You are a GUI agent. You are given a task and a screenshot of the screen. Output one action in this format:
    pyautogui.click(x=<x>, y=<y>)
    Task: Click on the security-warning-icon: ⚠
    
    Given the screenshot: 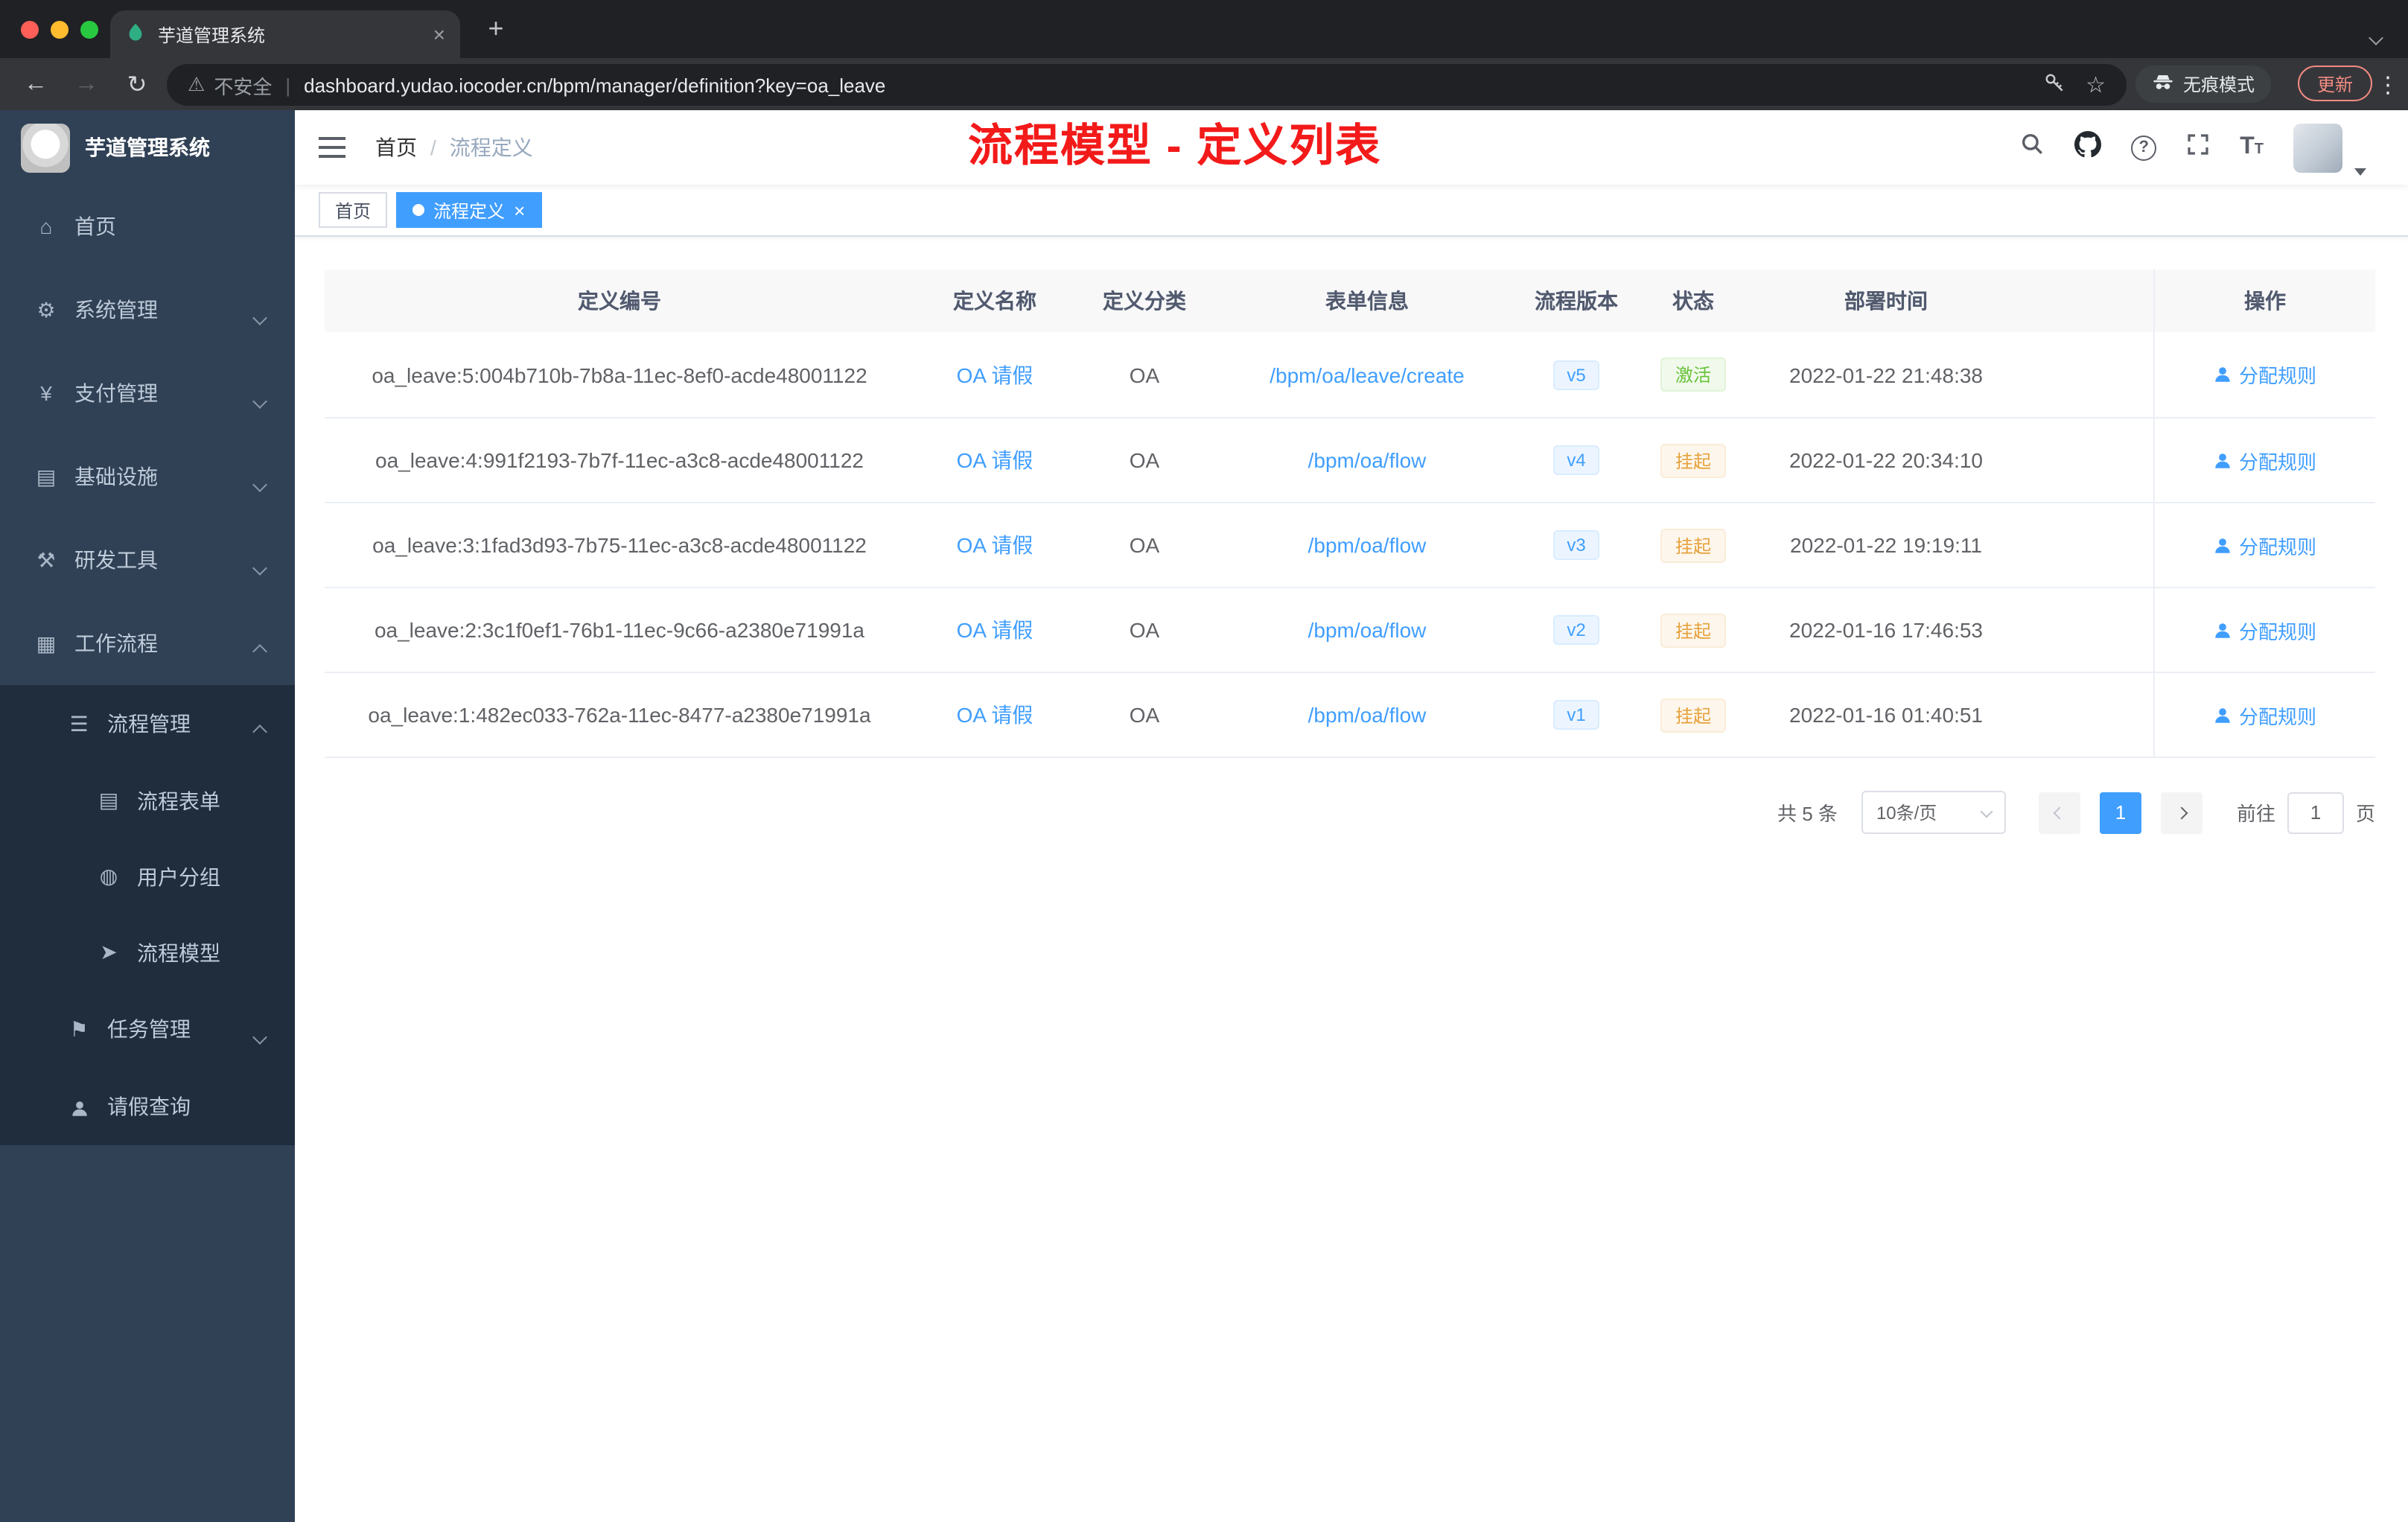 What is the action you would take?
    pyautogui.click(x=197, y=84)
    